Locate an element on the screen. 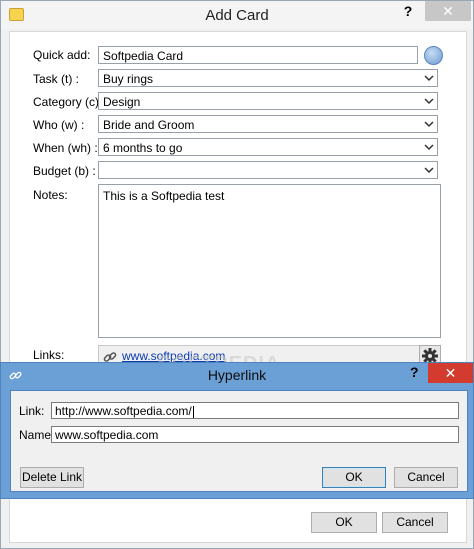 This screenshot has width=474, height=549. category-label: Category (c) : is located at coordinates (69, 102).